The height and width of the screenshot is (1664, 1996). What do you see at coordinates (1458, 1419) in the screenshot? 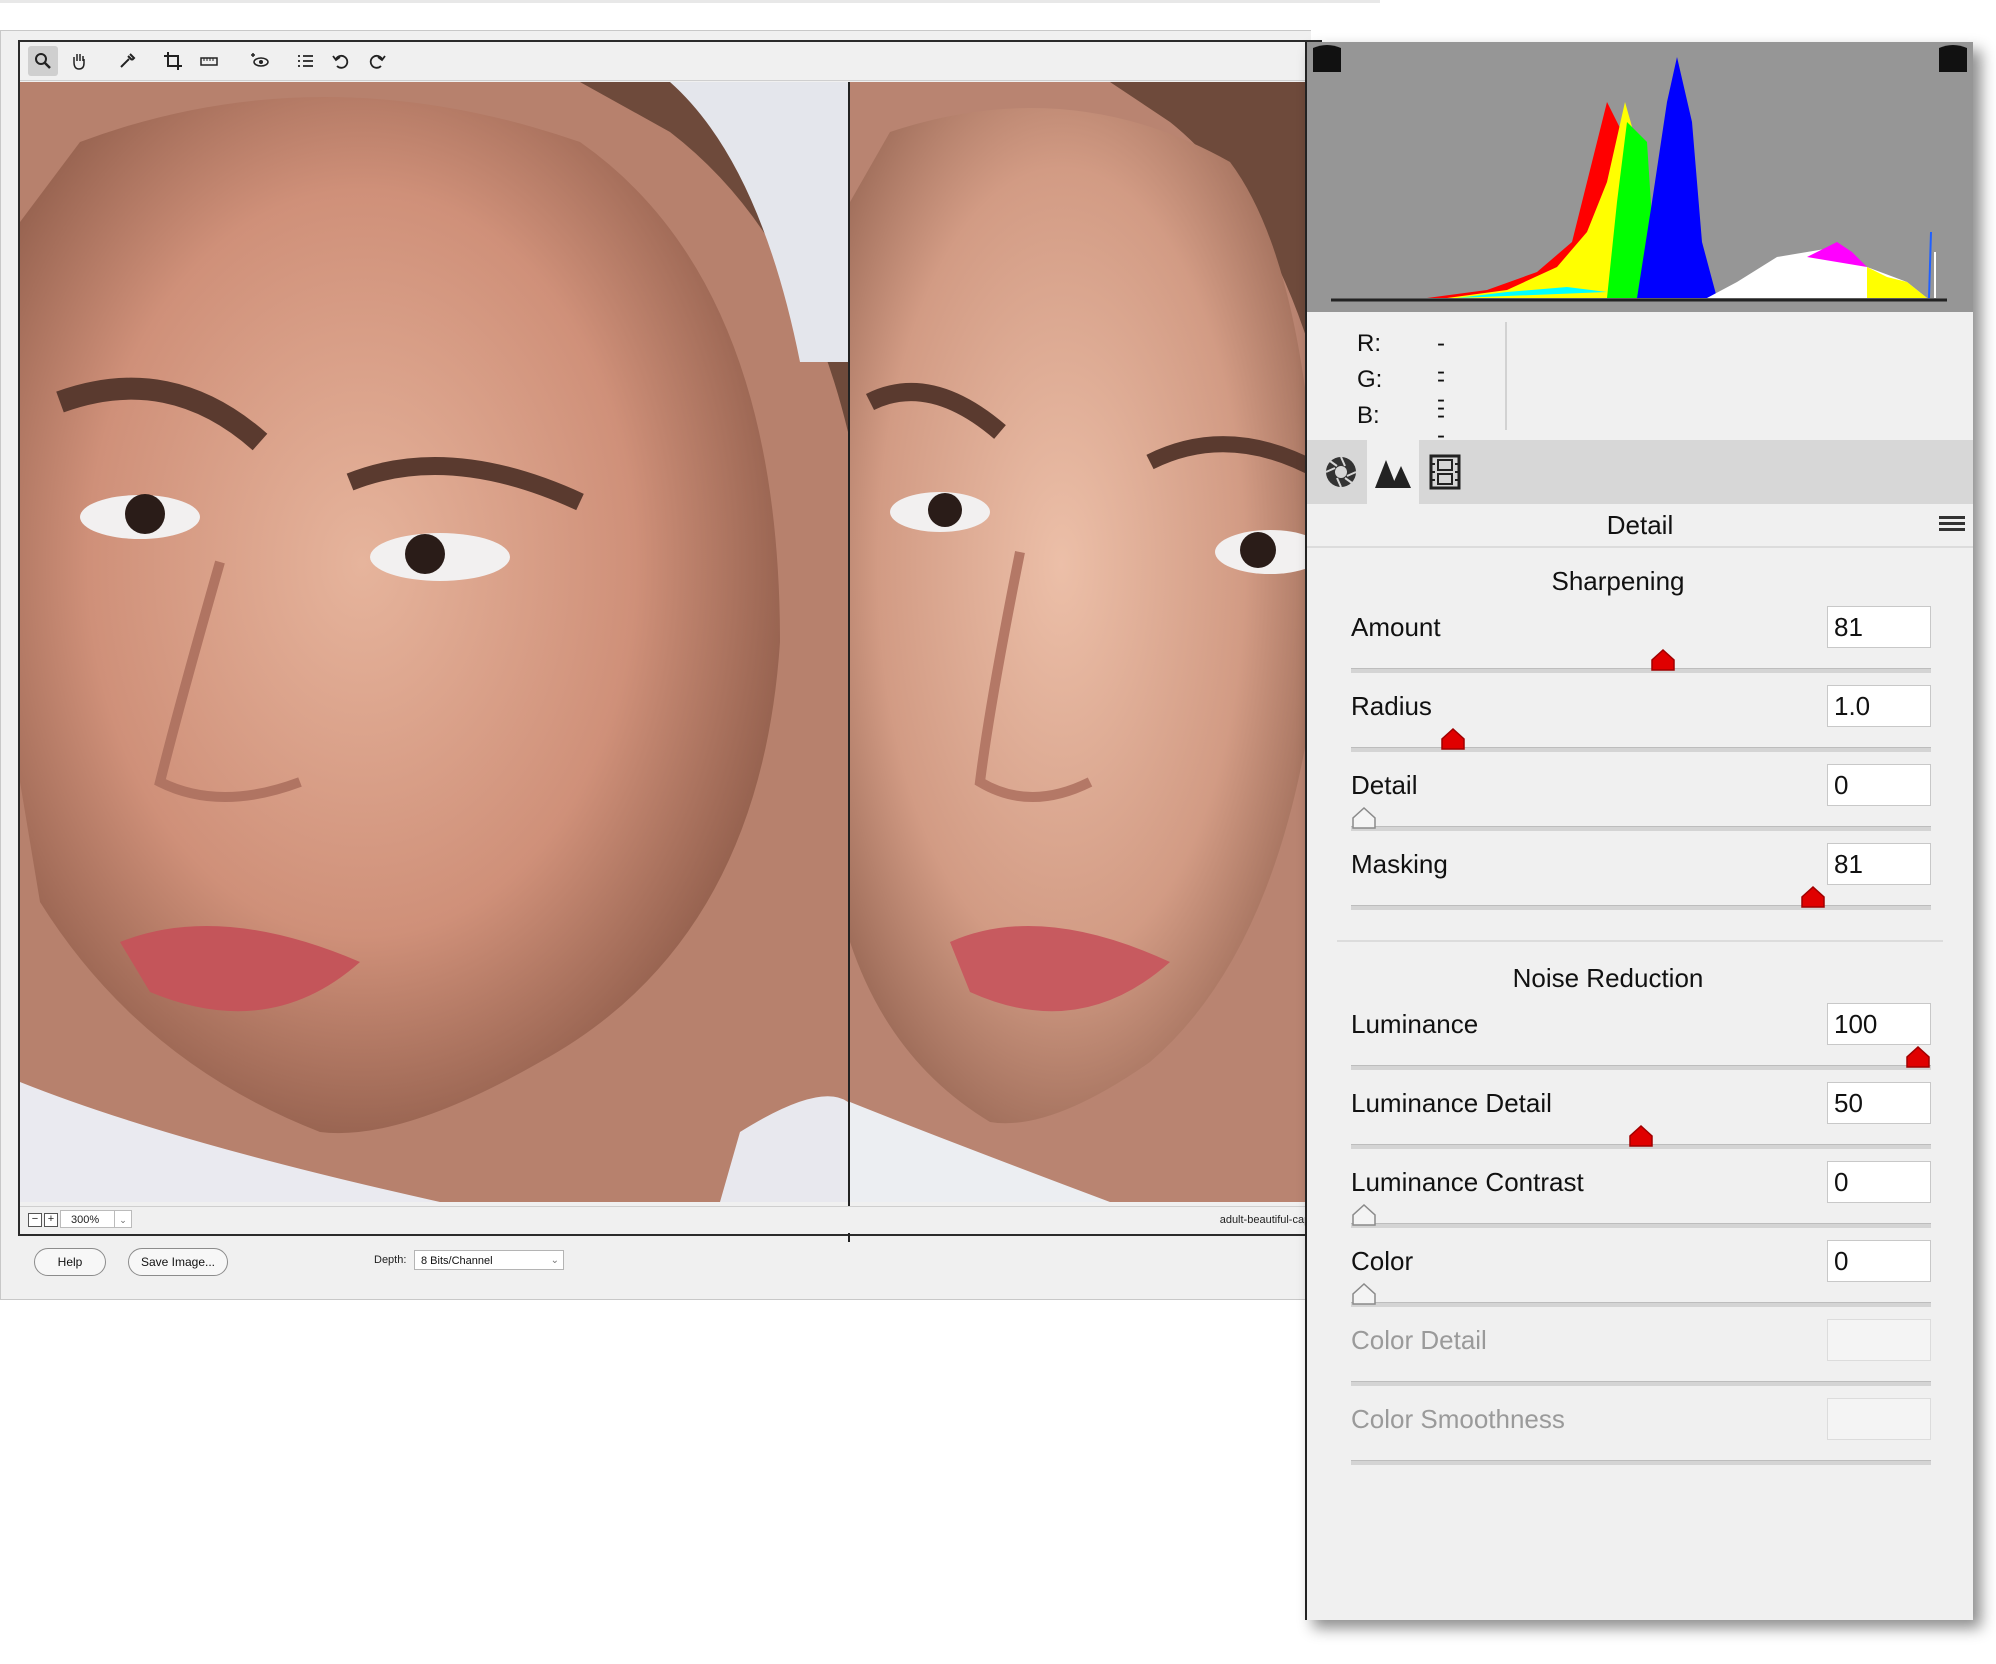
I see `color-smoothness-label: Color Smoothness` at bounding box center [1458, 1419].